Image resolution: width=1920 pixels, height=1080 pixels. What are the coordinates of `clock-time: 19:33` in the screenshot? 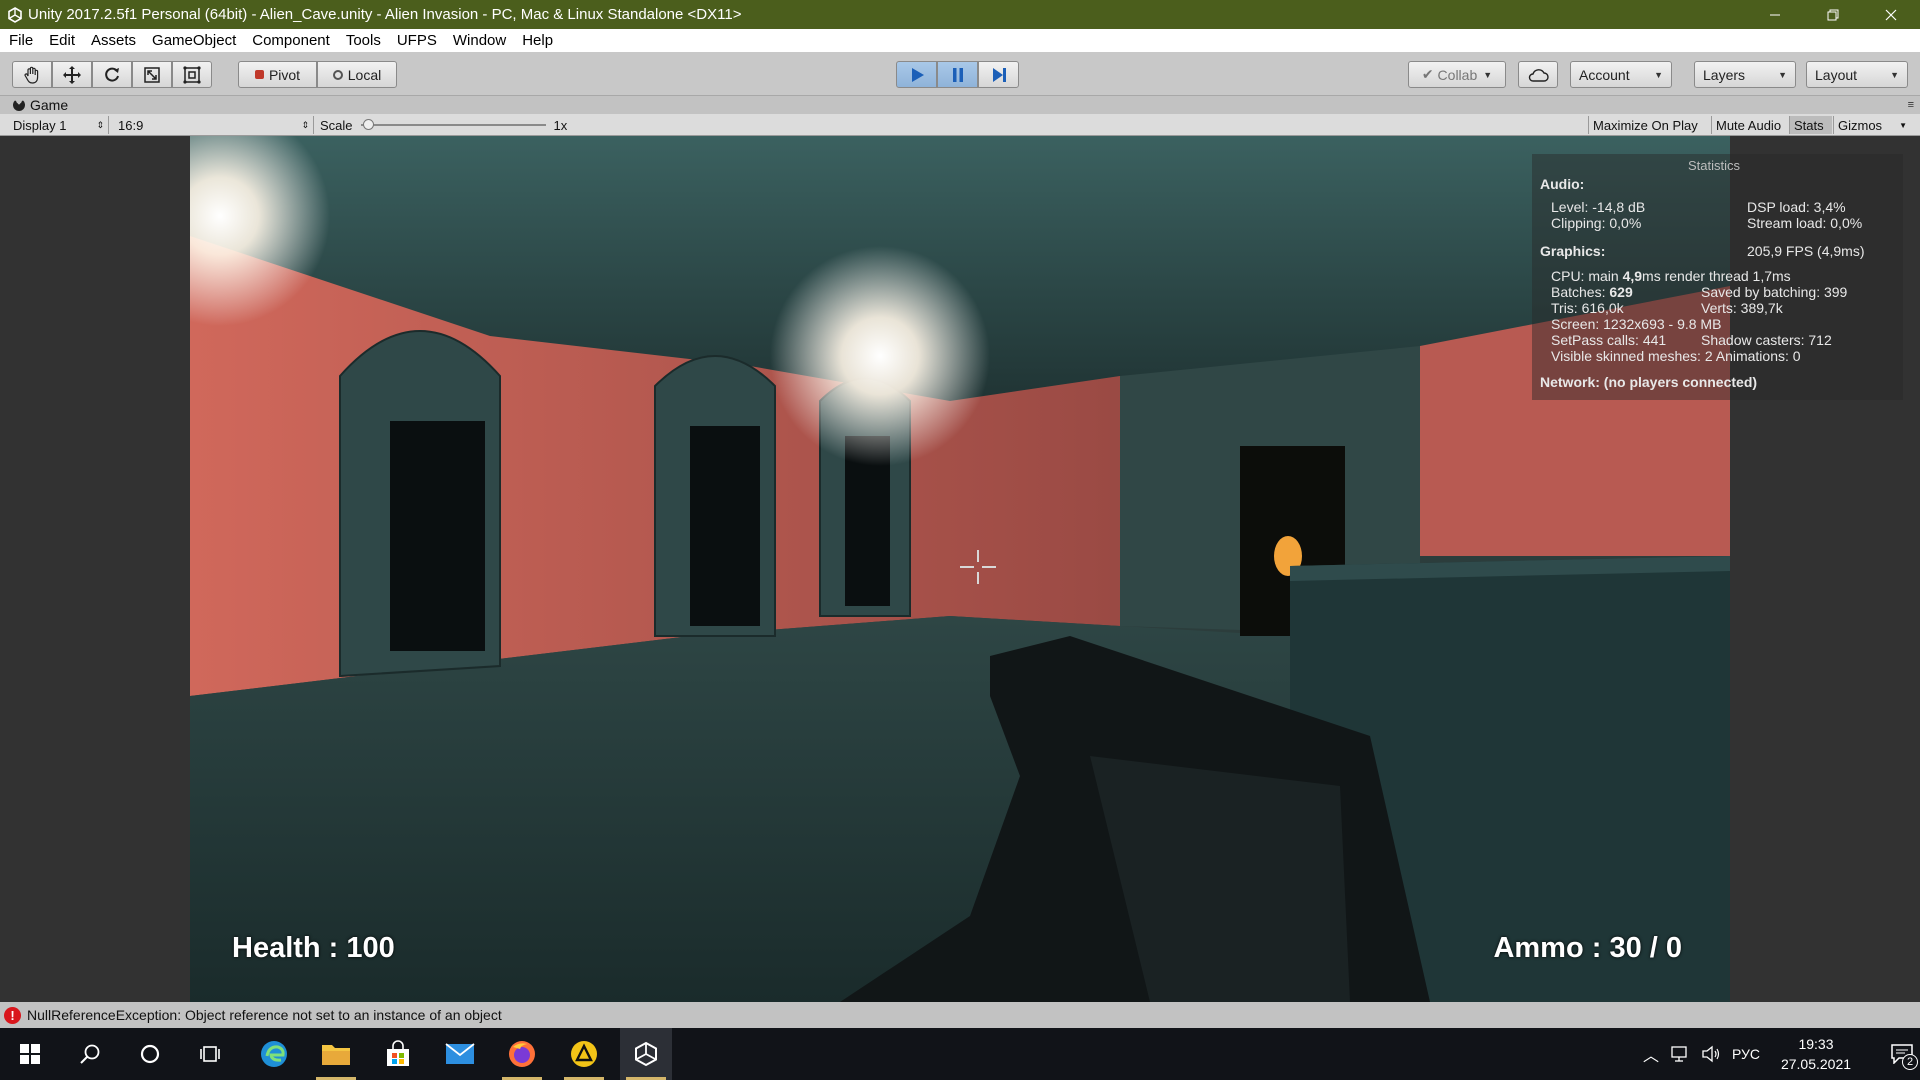 It's located at (1816, 1044).